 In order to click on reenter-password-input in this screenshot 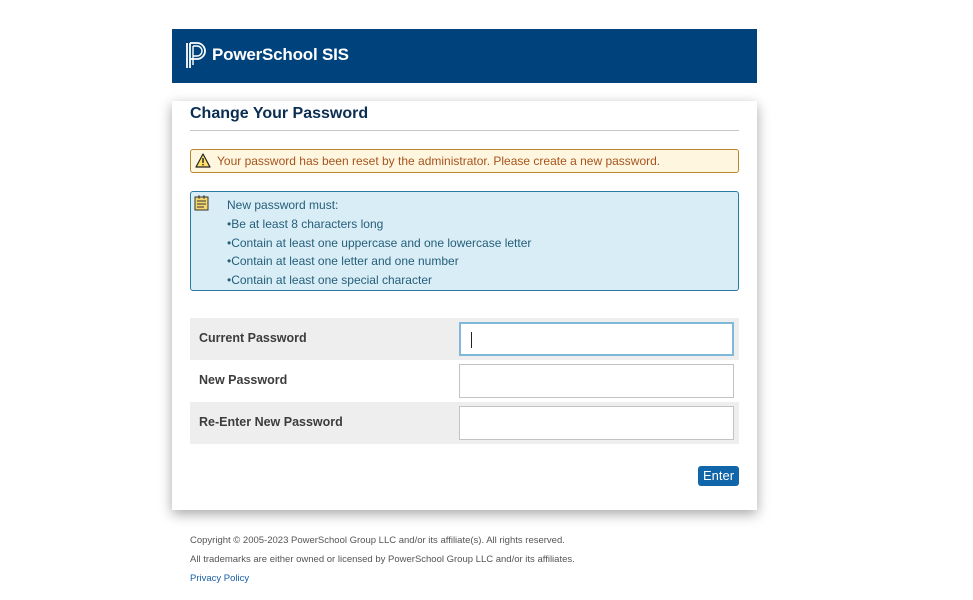, I will do `click(596, 423)`.